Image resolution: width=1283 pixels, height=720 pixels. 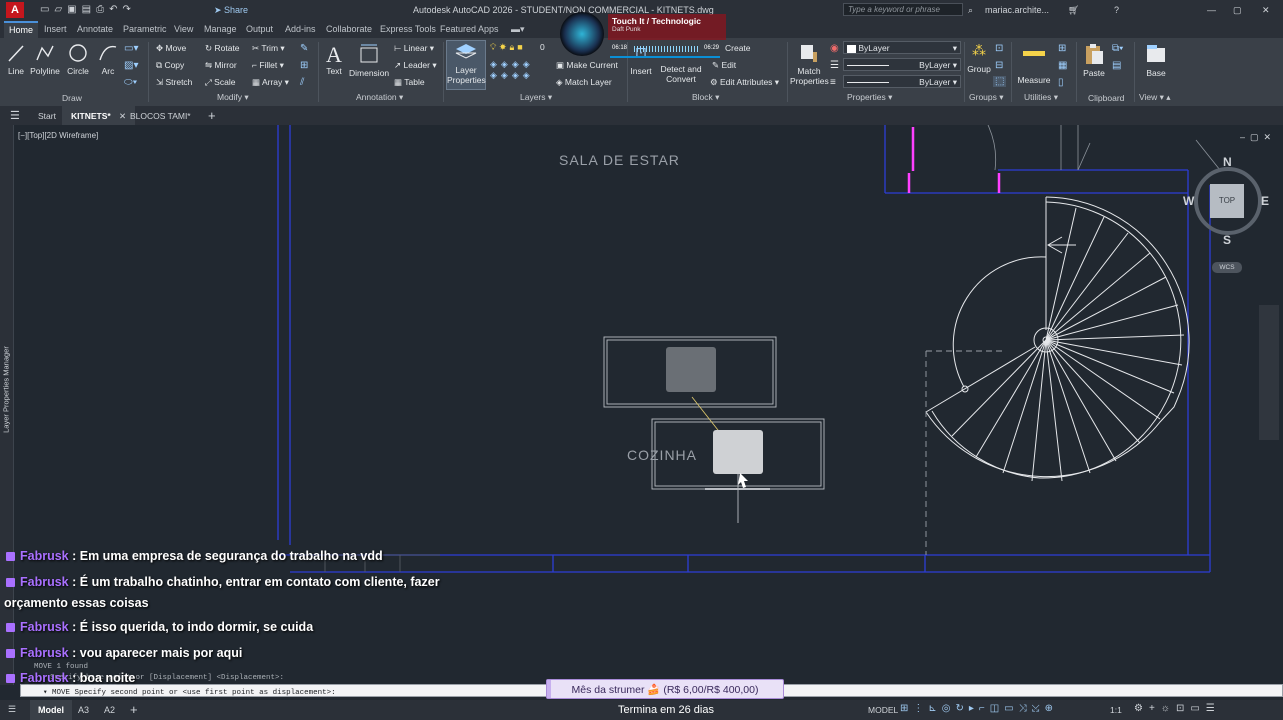 What do you see at coordinates (270, 82) in the screenshot?
I see `array-button: ▦ Array ▾` at bounding box center [270, 82].